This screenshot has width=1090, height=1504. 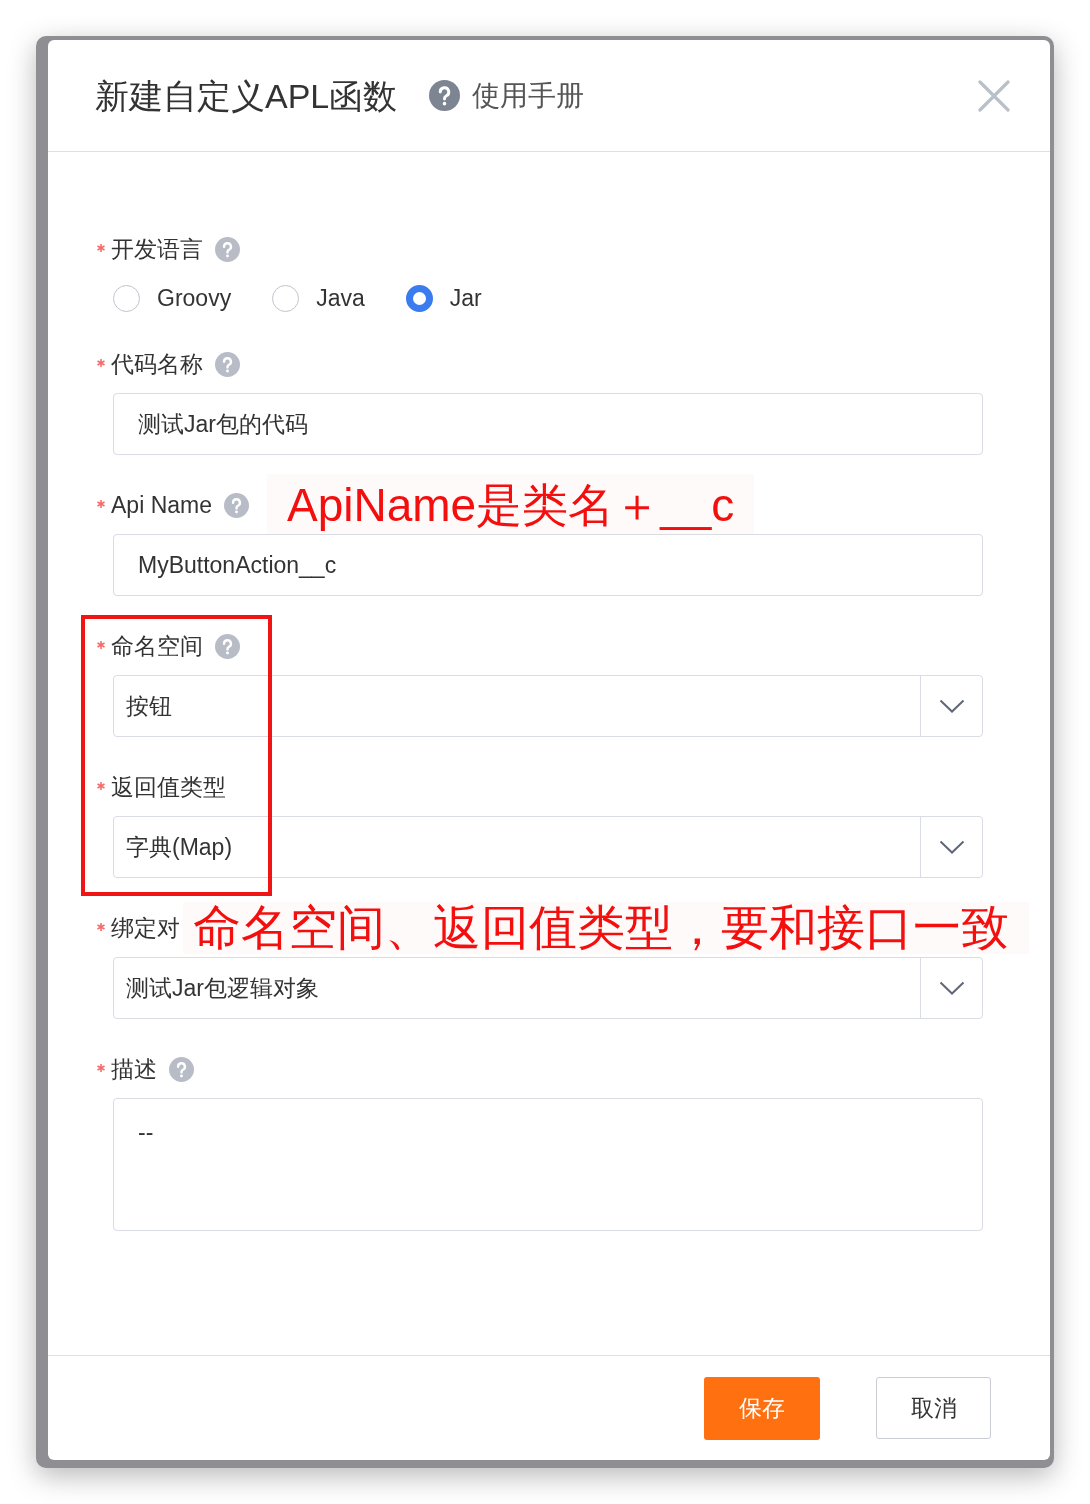 I want to click on dropdown-field: 字典(Map), so click(x=548, y=847).